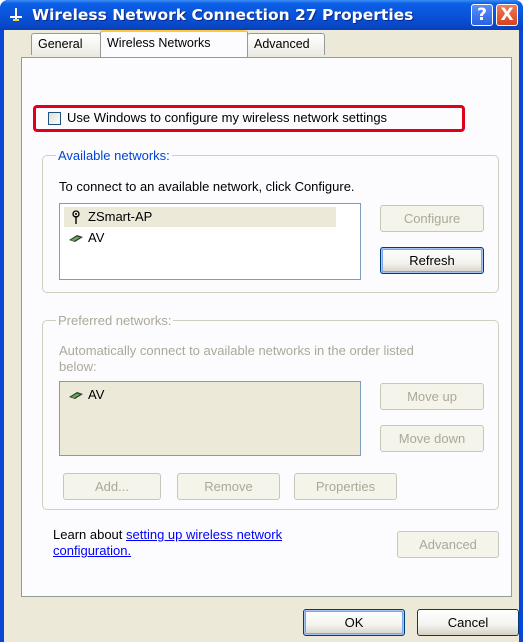  I want to click on ok-button: OK, so click(354, 622).